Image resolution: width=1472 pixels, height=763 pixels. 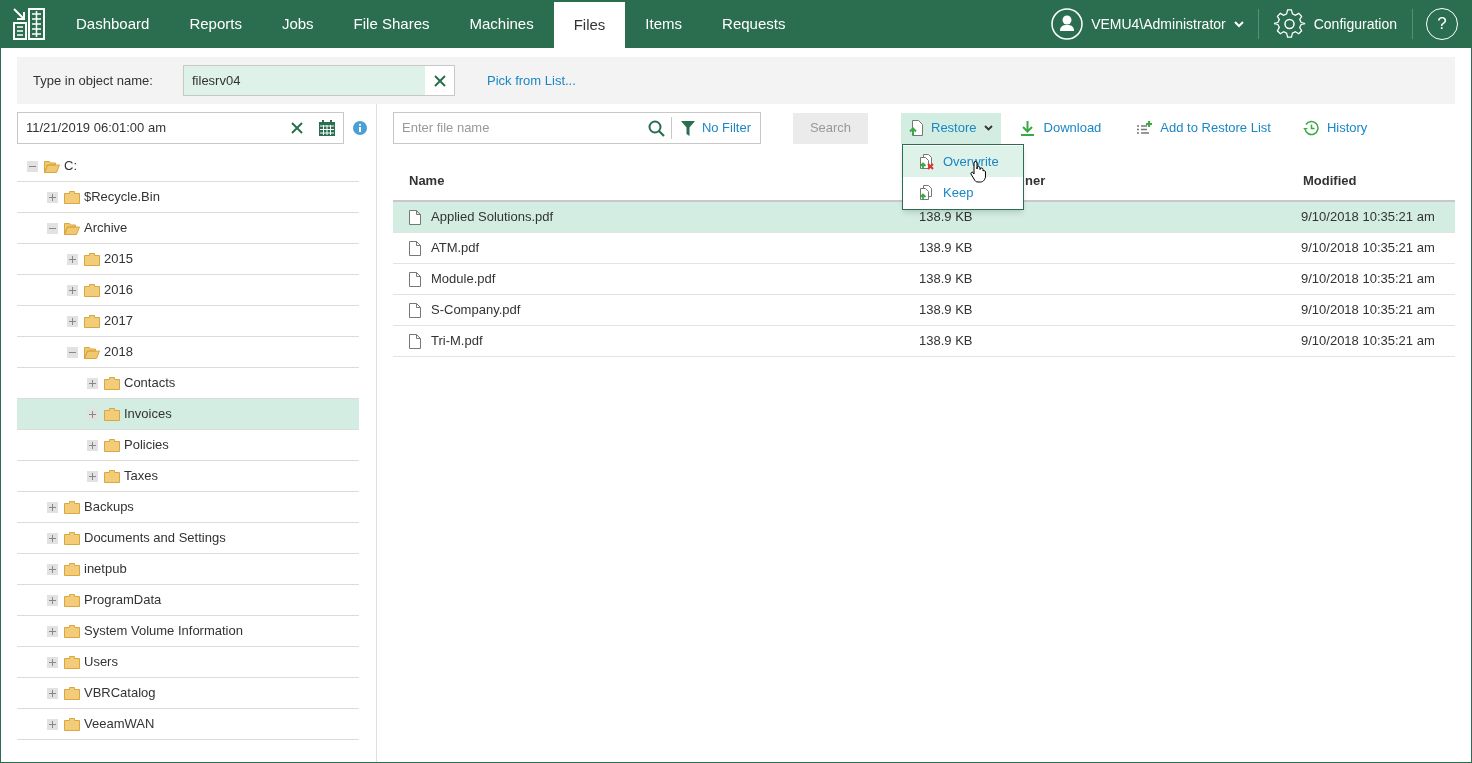 What do you see at coordinates (664, 24) in the screenshot?
I see `nav-tab: Items` at bounding box center [664, 24].